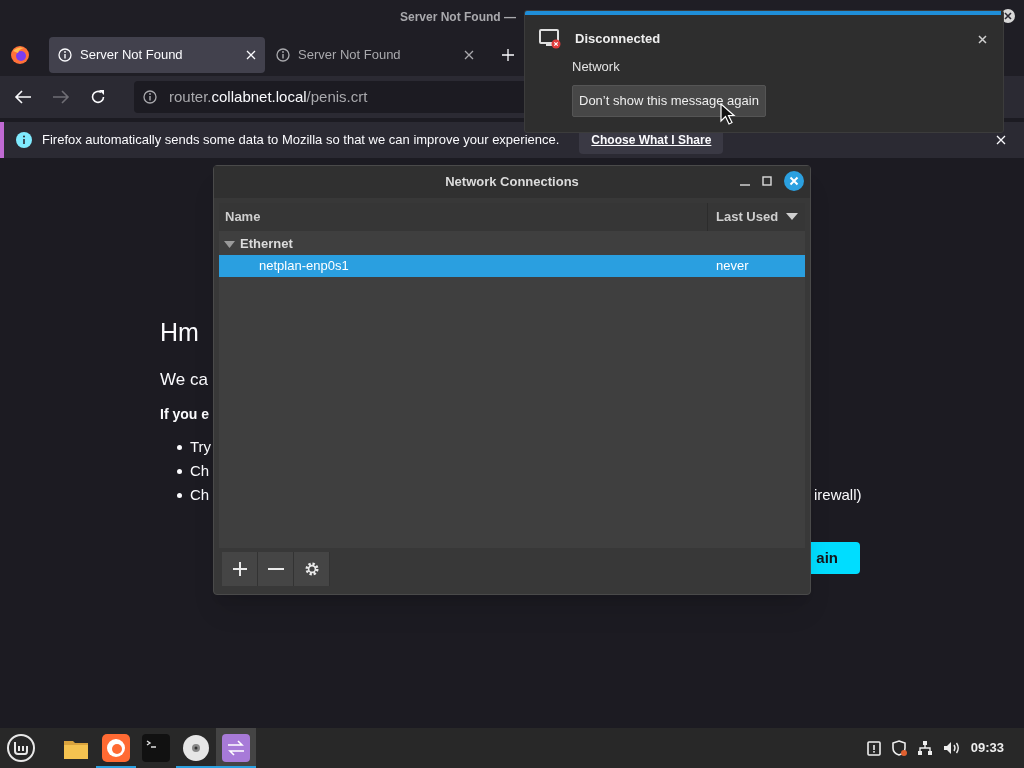  What do you see at coordinates (268, 96) in the screenshot?
I see `url-text: router.collabnet.local/penis.crt` at bounding box center [268, 96].